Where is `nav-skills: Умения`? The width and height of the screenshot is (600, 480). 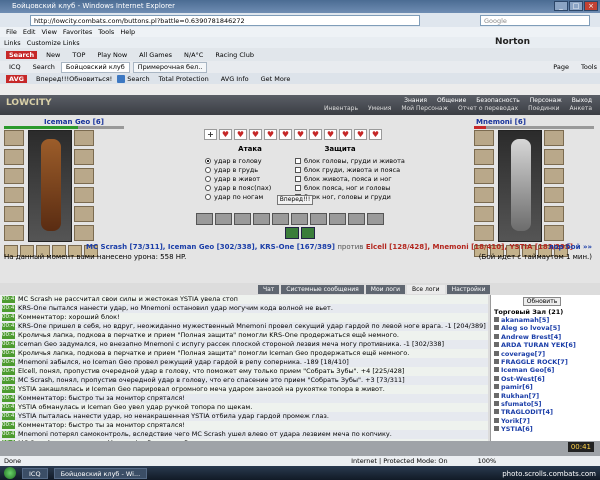 nav-skills: Умения is located at coordinates (379, 108).